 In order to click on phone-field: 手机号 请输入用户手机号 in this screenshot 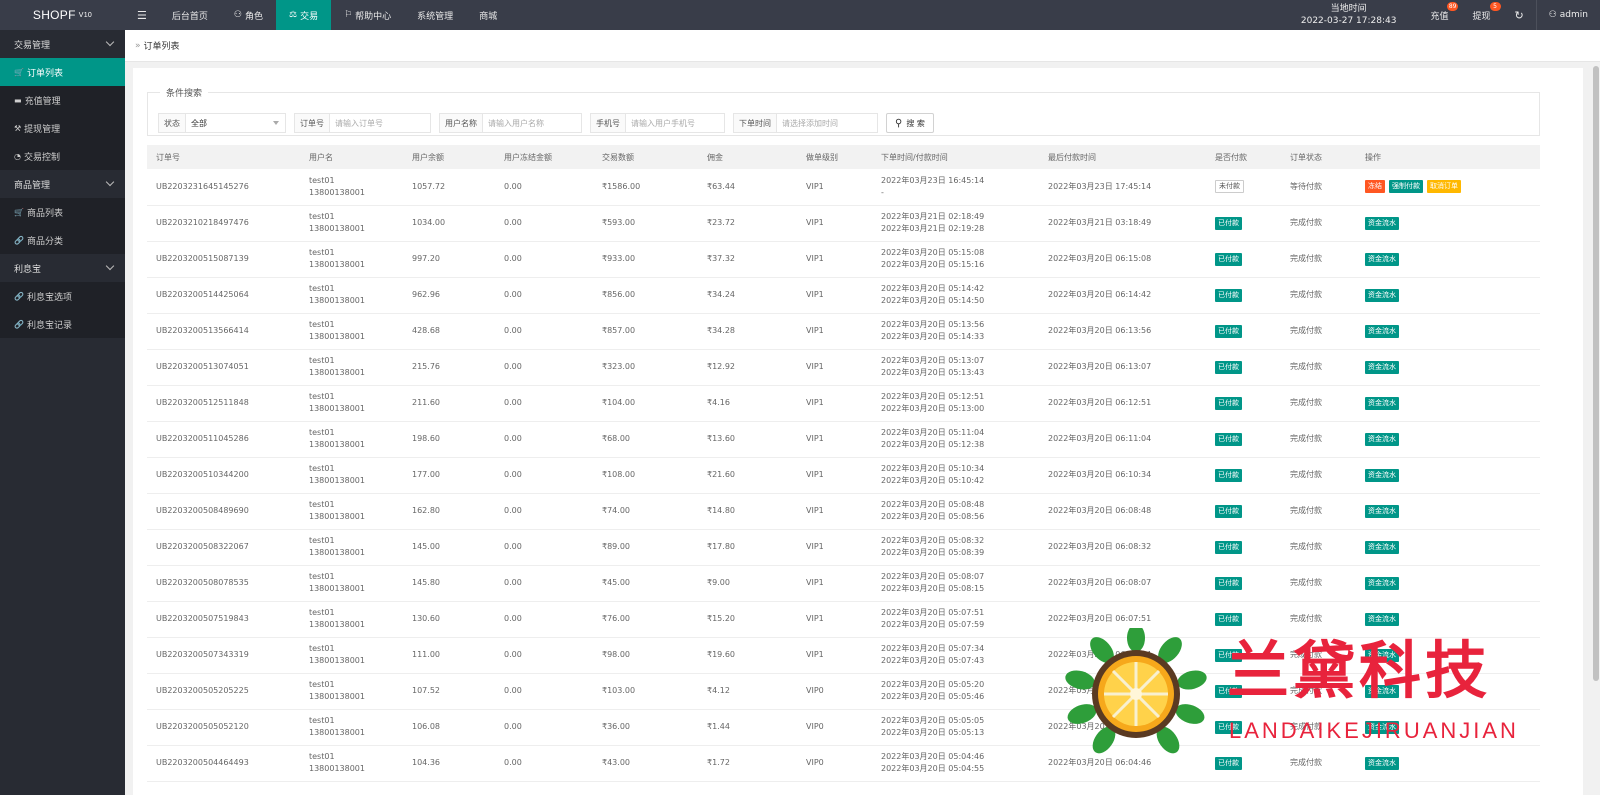, I will do `click(657, 123)`.